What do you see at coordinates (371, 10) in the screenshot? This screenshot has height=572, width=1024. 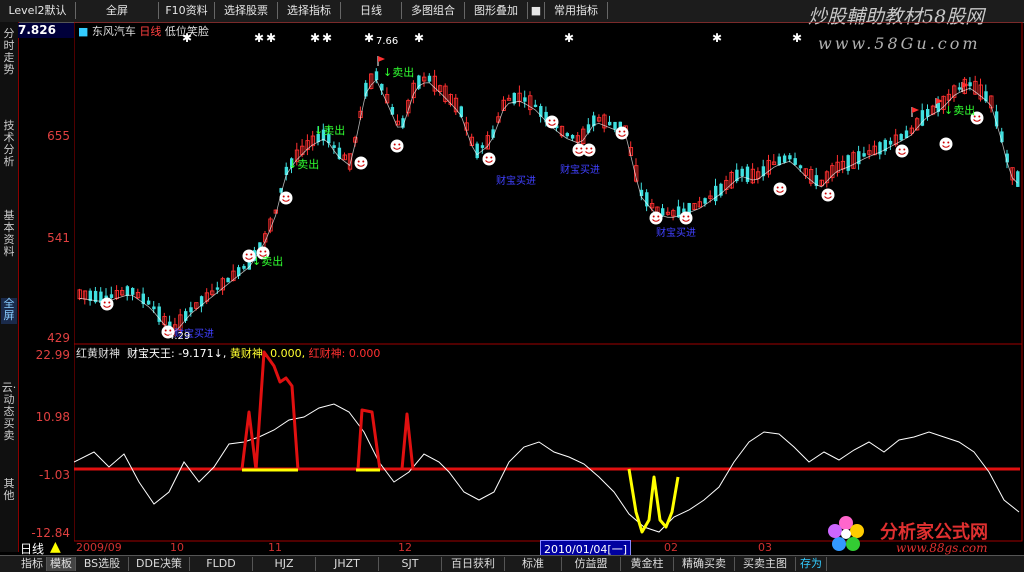 I see `toolbar-daily: 日线` at bounding box center [371, 10].